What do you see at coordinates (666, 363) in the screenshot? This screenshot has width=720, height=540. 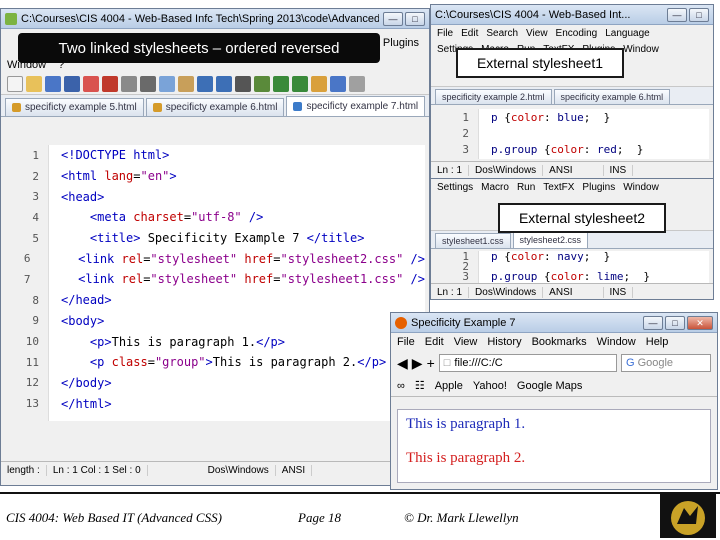 I see `search-box: G Google` at bounding box center [666, 363].